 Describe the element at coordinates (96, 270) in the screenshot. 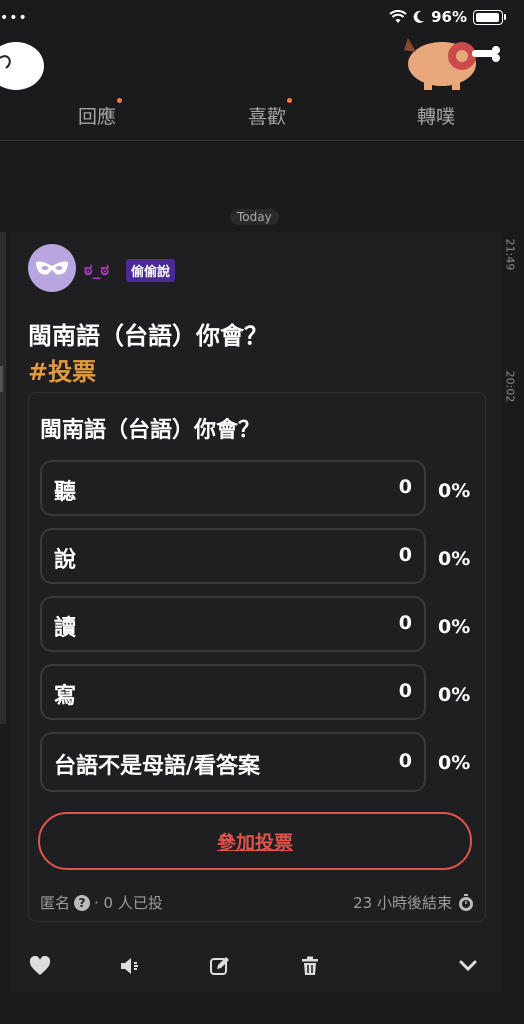

I see `username: ಠ_ಠ` at that location.